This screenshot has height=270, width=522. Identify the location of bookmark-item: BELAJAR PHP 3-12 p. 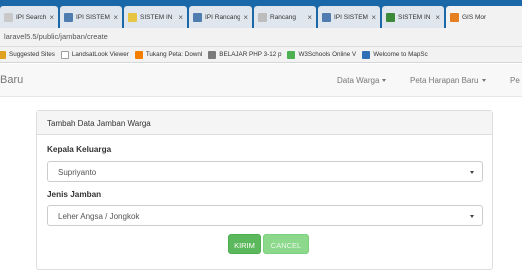
(245, 54).